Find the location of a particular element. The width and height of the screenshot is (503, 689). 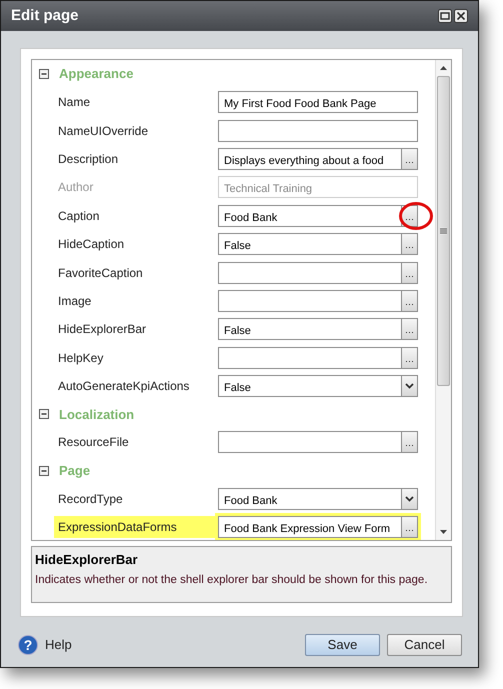

grip-icon is located at coordinates (443, 231).